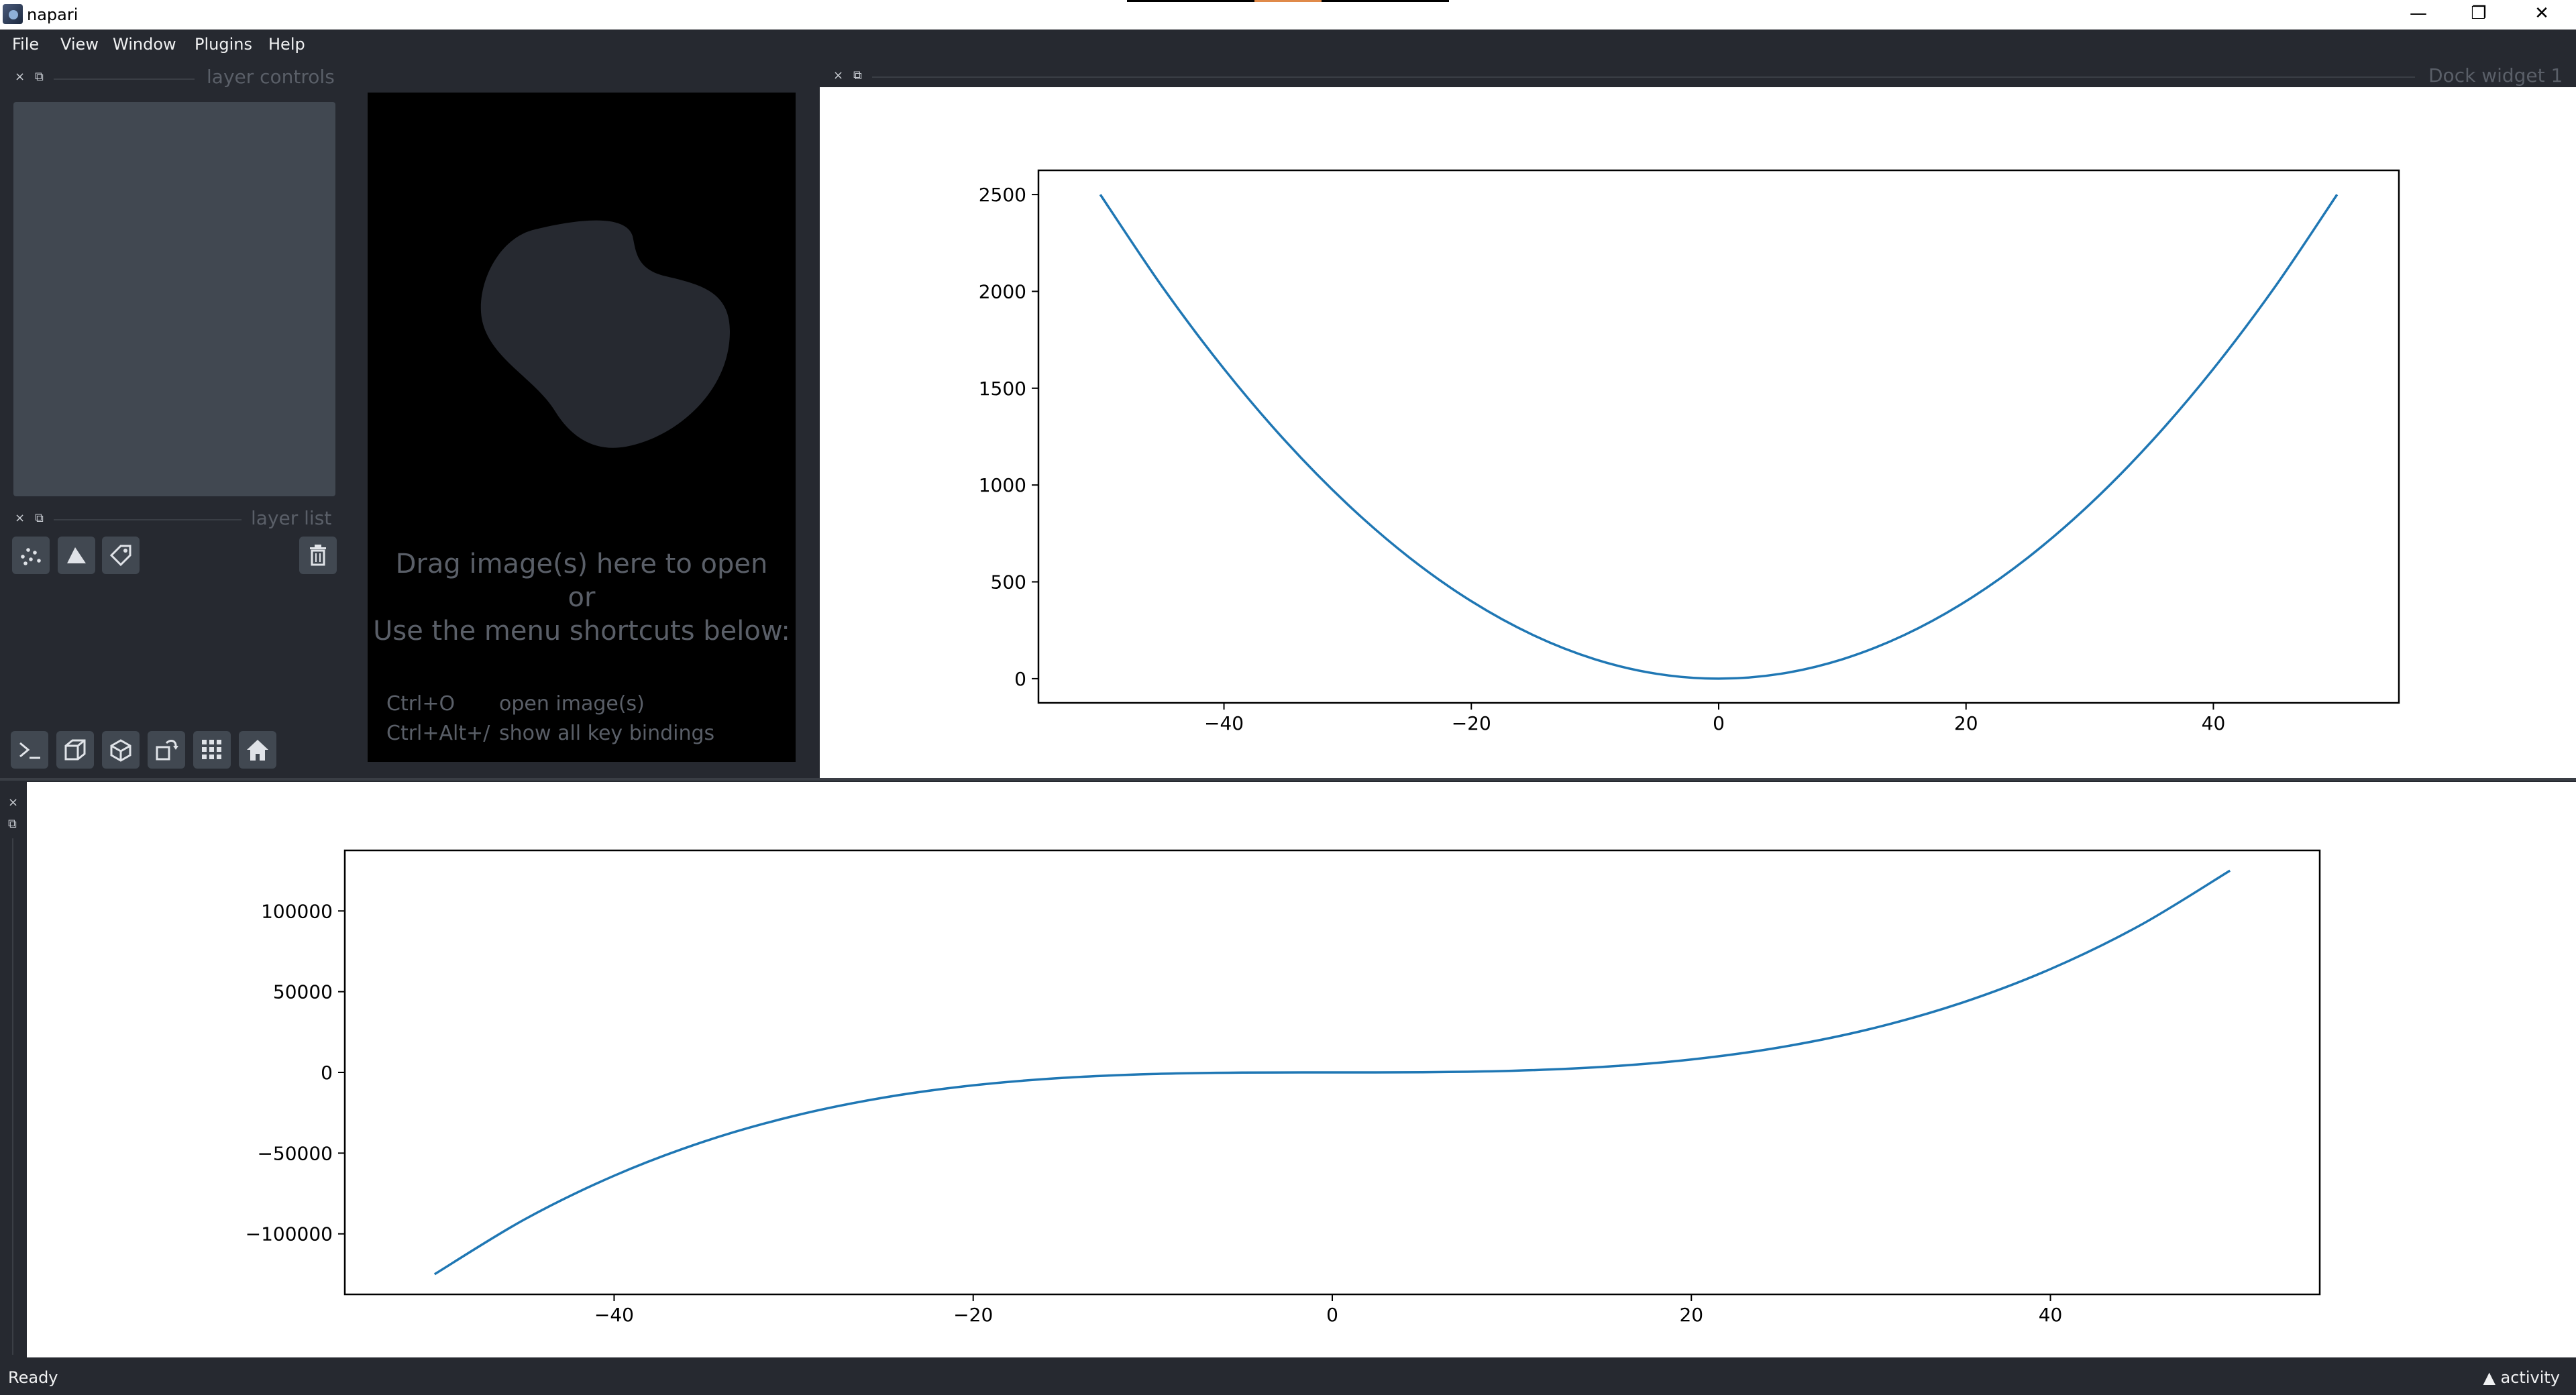  Describe the element at coordinates (39, 77) in the screenshot. I see `layer-controls-float-icon: ⧉` at that location.